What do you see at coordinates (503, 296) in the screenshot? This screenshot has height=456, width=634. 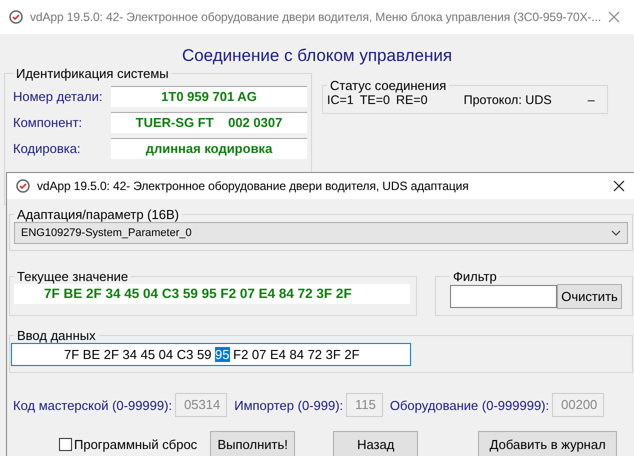 I see `filter-field` at bounding box center [503, 296].